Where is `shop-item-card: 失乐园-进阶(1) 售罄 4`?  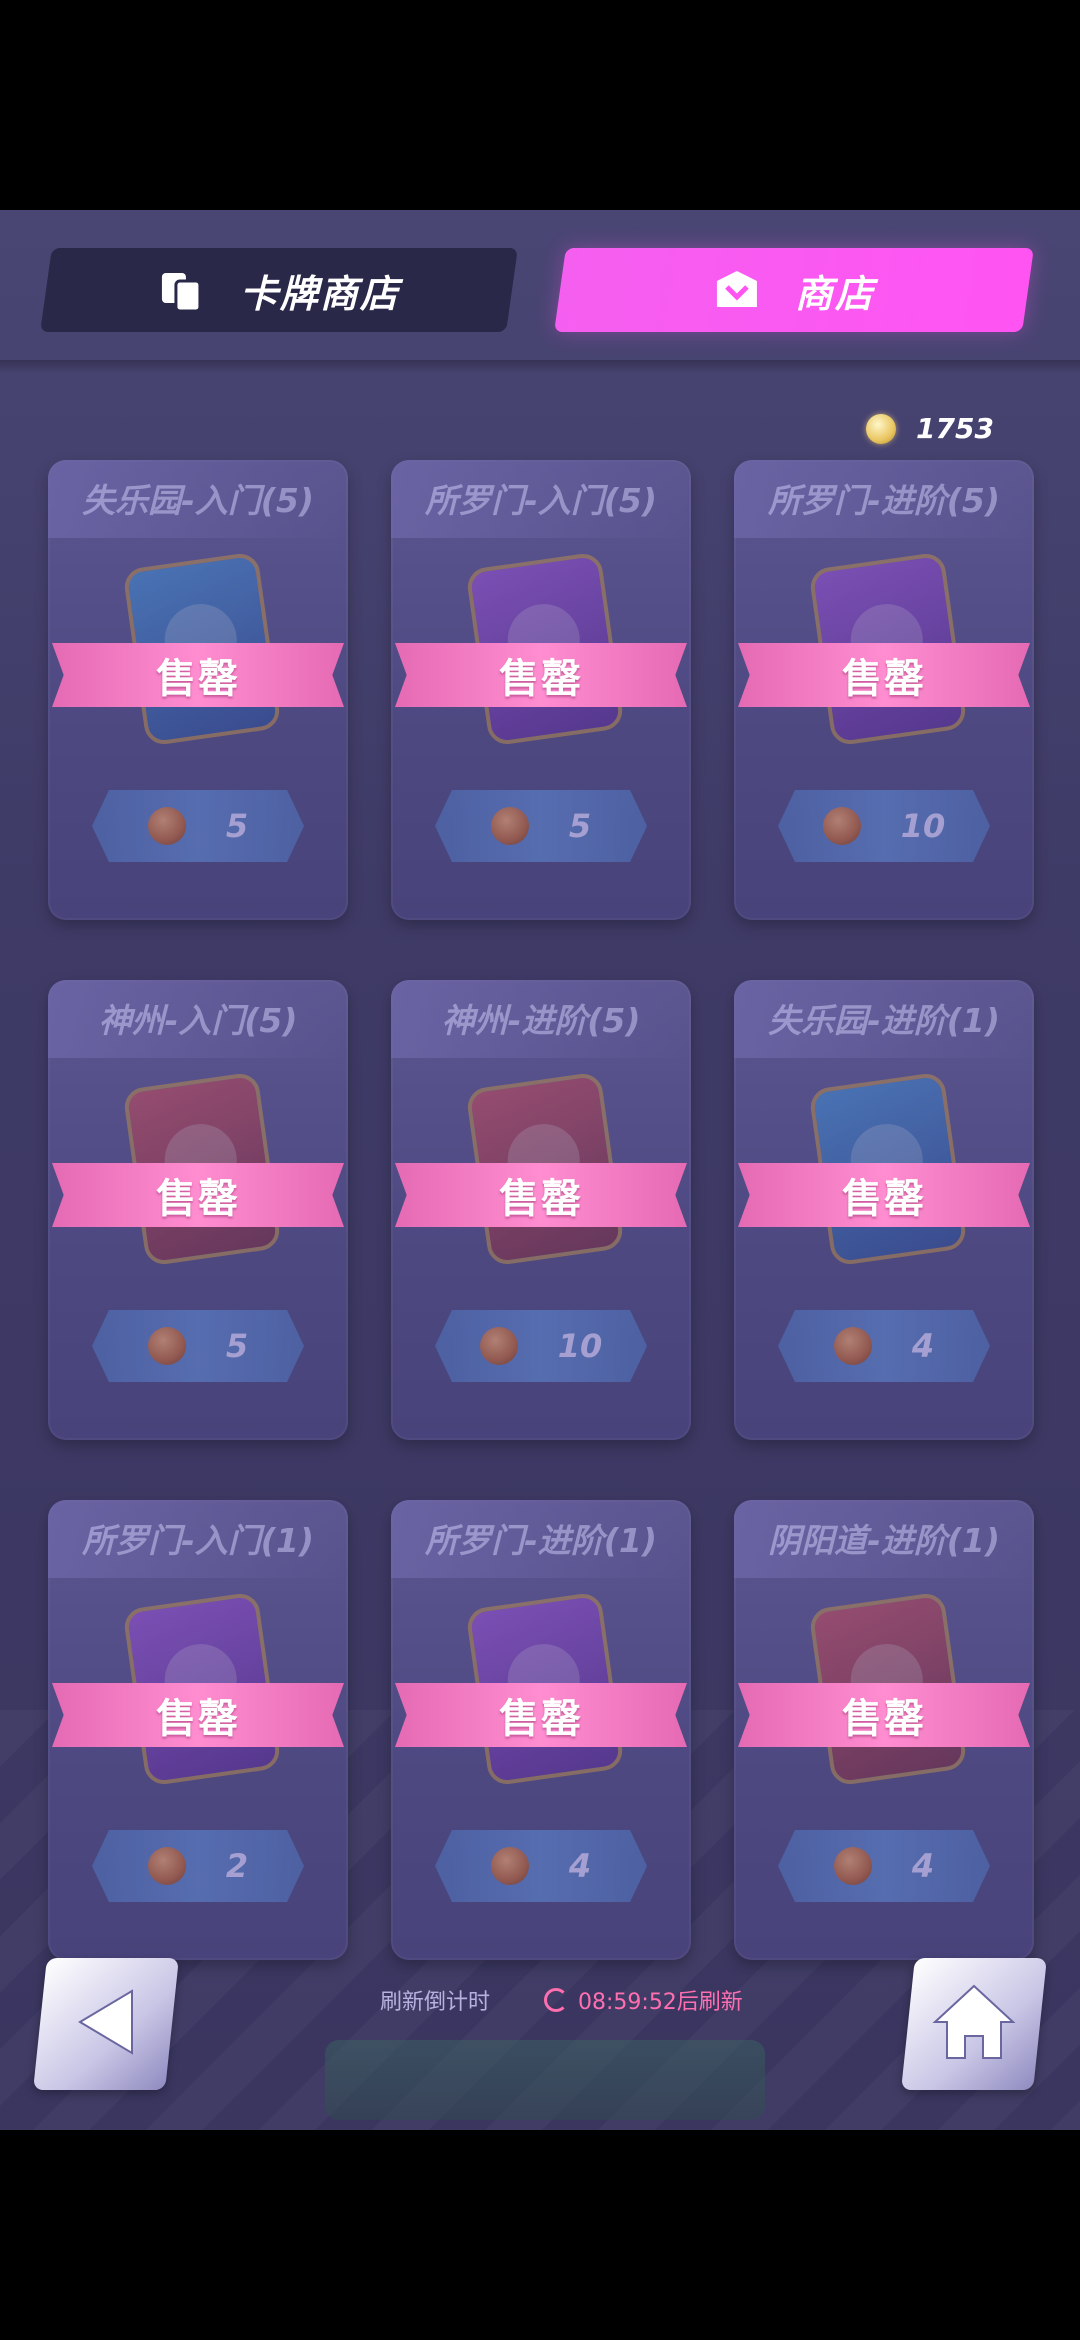
shop-item-card: 失乐园-进阶(1) 售罄 4 is located at coordinates (884, 1210).